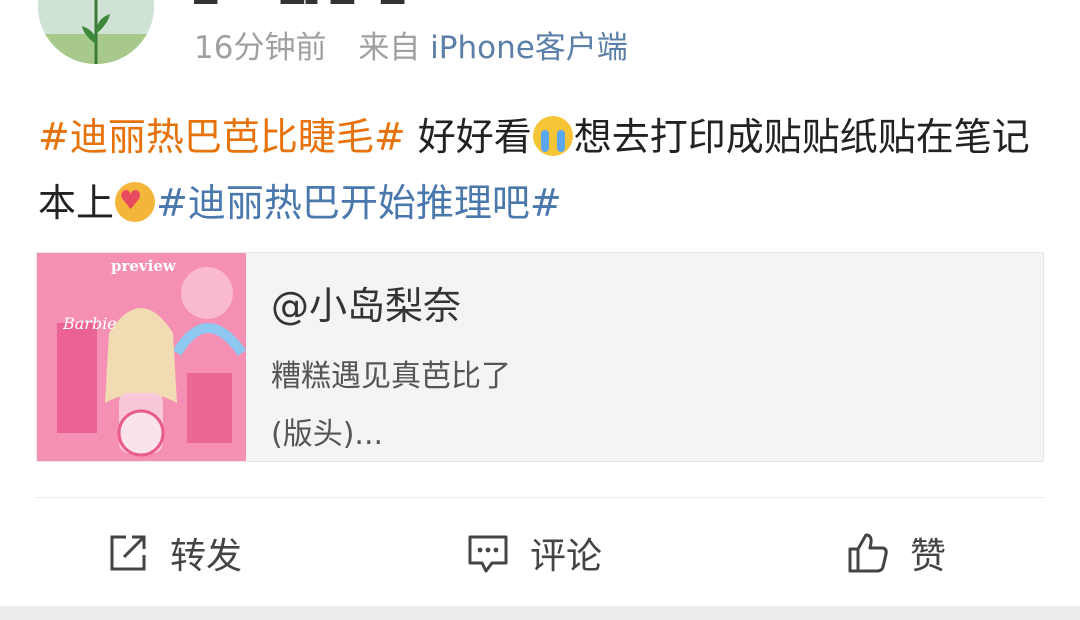  I want to click on username-partial: ▆▔ ▔▆▖▟▔▆▔ ▔, so click(349, 2).